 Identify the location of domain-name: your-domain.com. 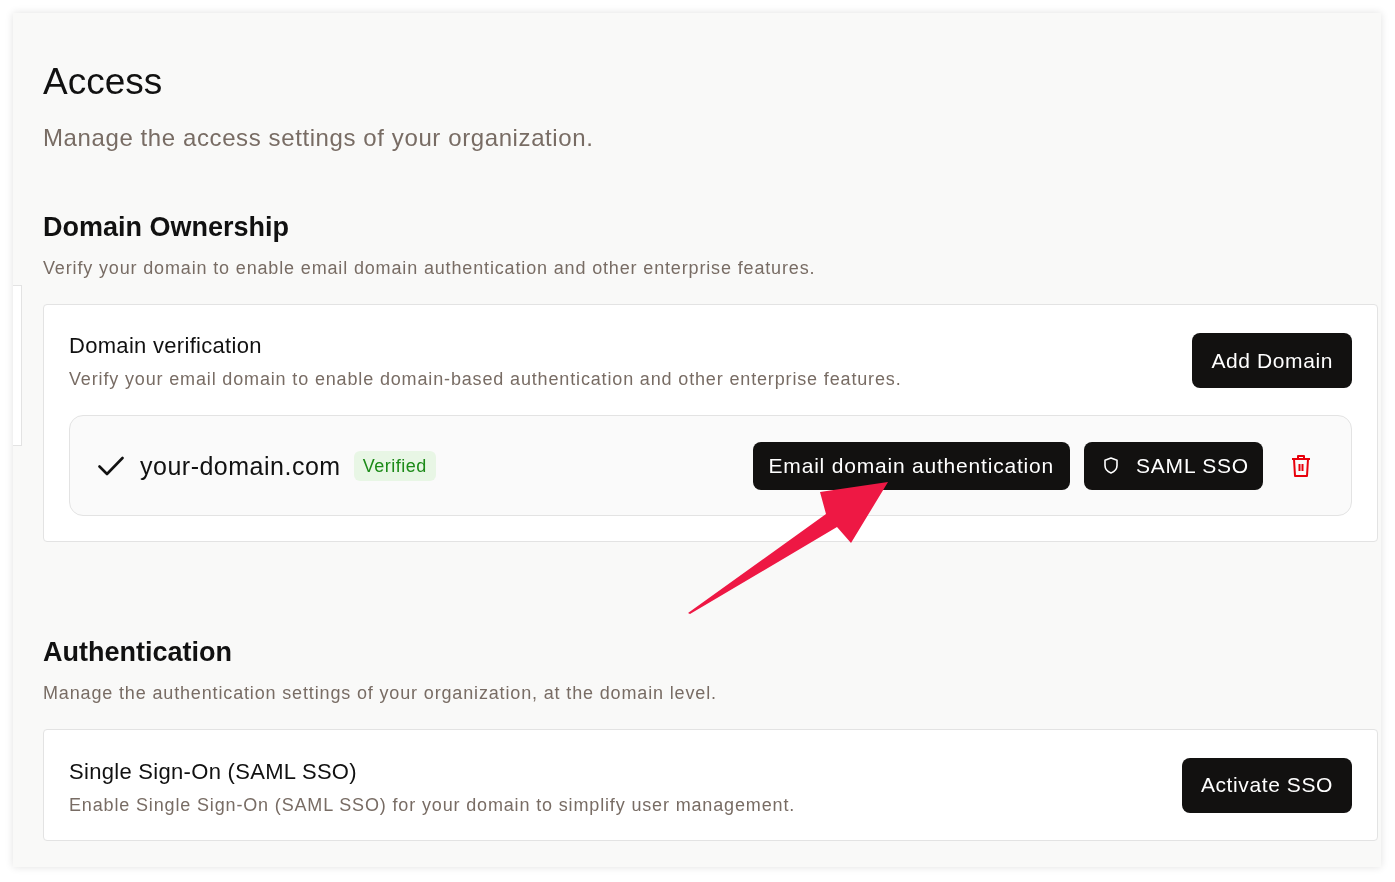
(240, 465).